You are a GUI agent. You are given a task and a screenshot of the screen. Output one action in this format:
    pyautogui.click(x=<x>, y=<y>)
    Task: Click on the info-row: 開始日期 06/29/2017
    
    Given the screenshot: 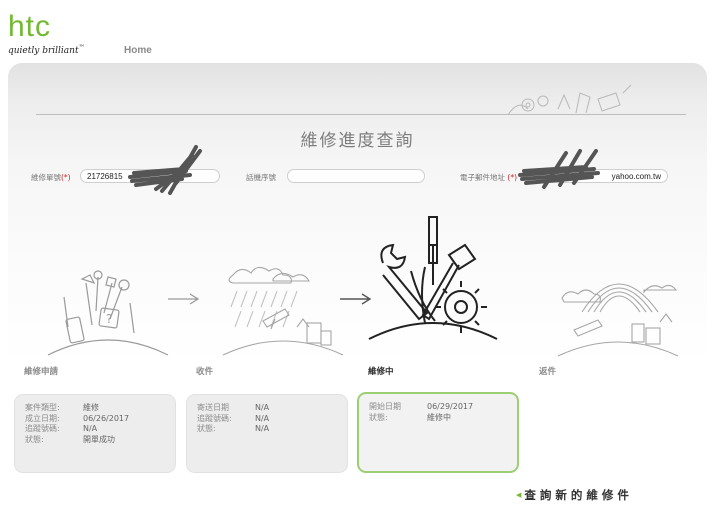 What is the action you would take?
    pyautogui.click(x=421, y=406)
    